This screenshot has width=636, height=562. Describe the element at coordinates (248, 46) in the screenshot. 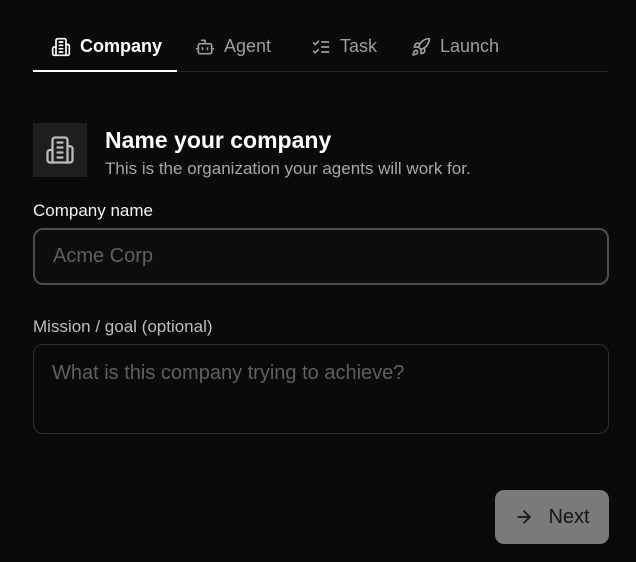

I see `tab-label: Agent` at that location.